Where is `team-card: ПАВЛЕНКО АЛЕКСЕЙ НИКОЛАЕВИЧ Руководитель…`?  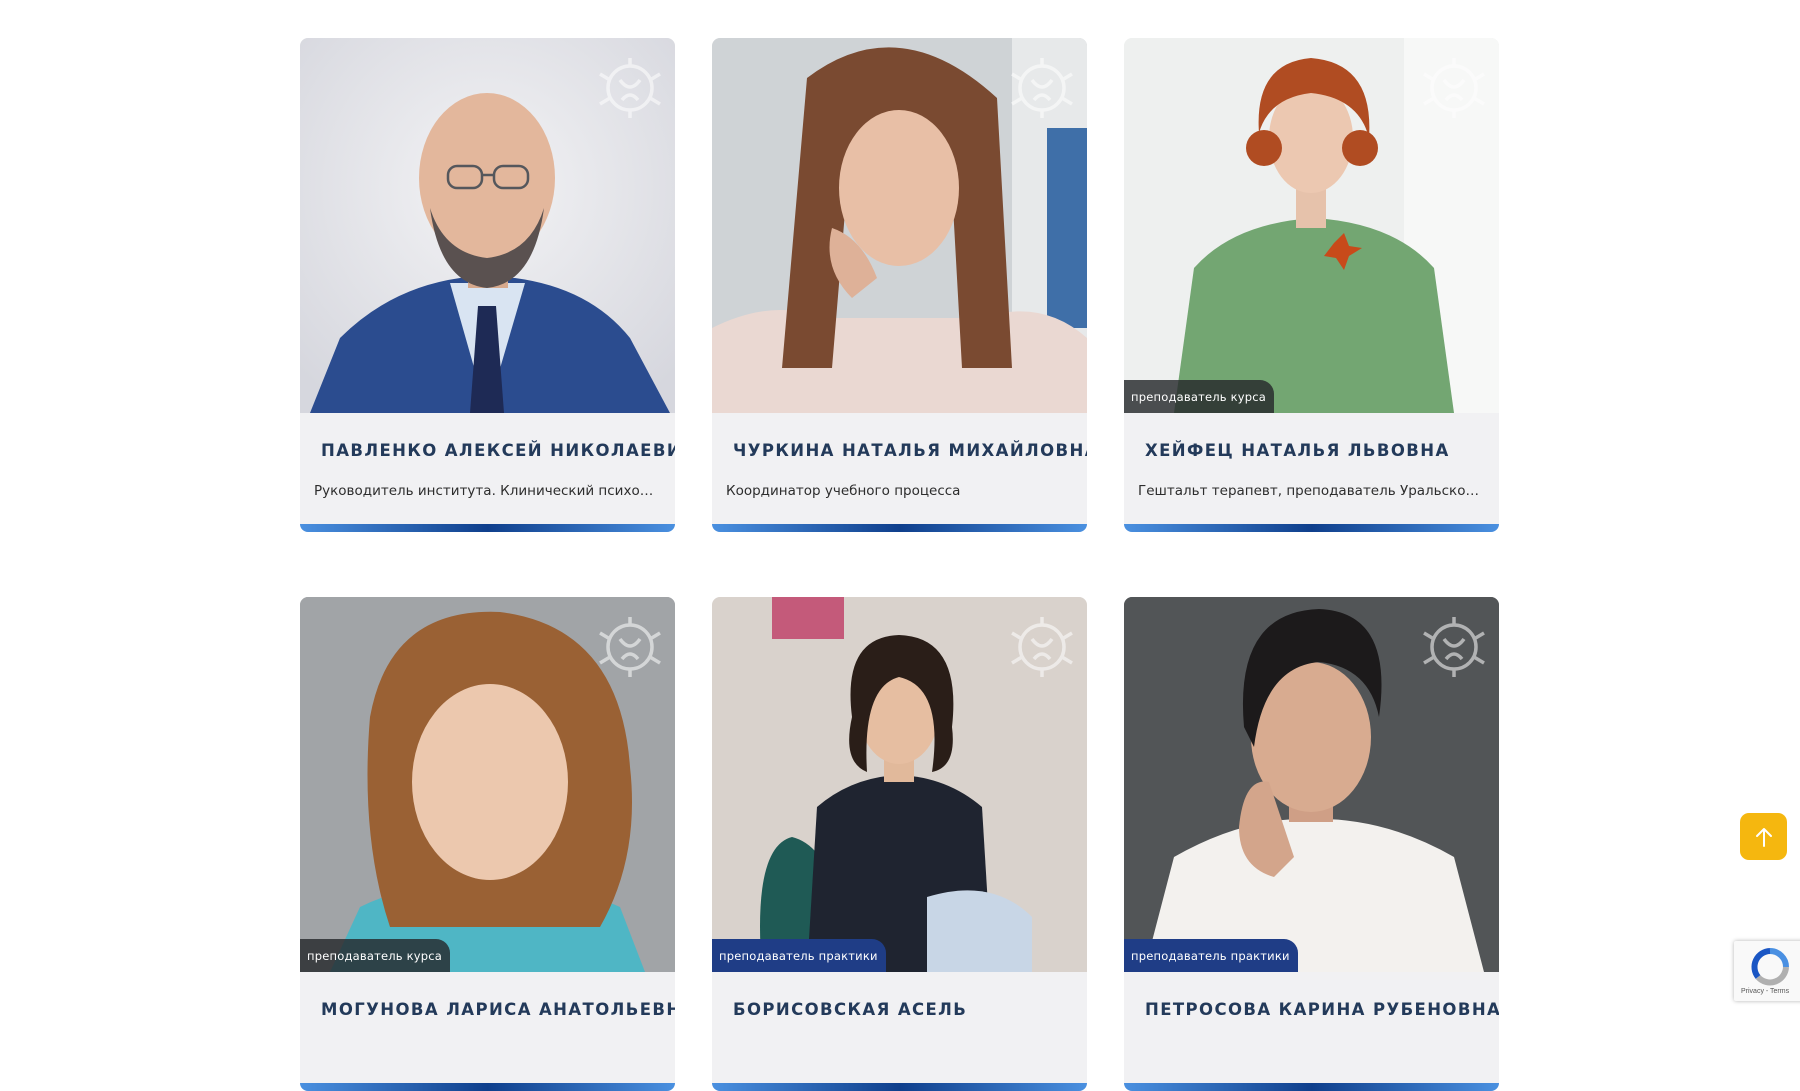
team-card: ПАВЛЕНКО АЛЕКСЕЙ НИКОЛАЕВИЧ Руководитель… is located at coordinates (487, 285).